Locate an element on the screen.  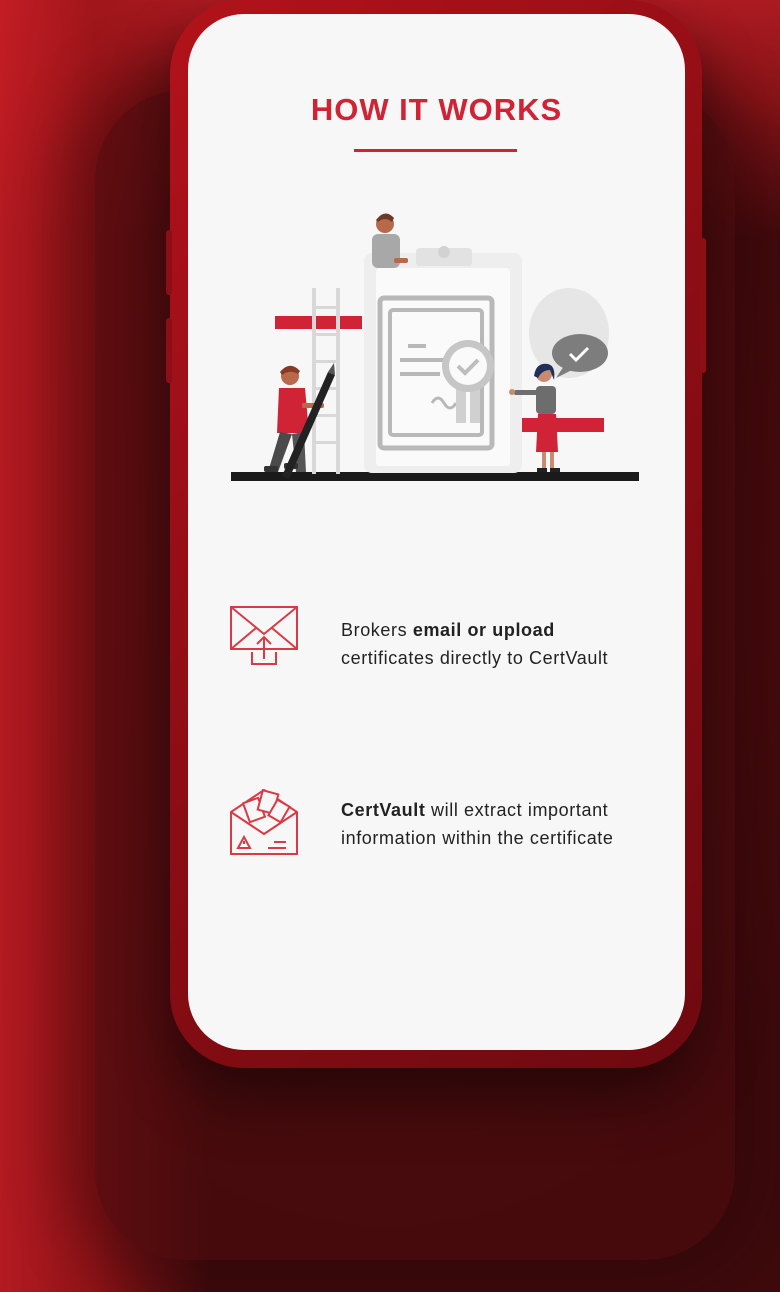
phone-volume-down-button is located at coordinates (169, 350).